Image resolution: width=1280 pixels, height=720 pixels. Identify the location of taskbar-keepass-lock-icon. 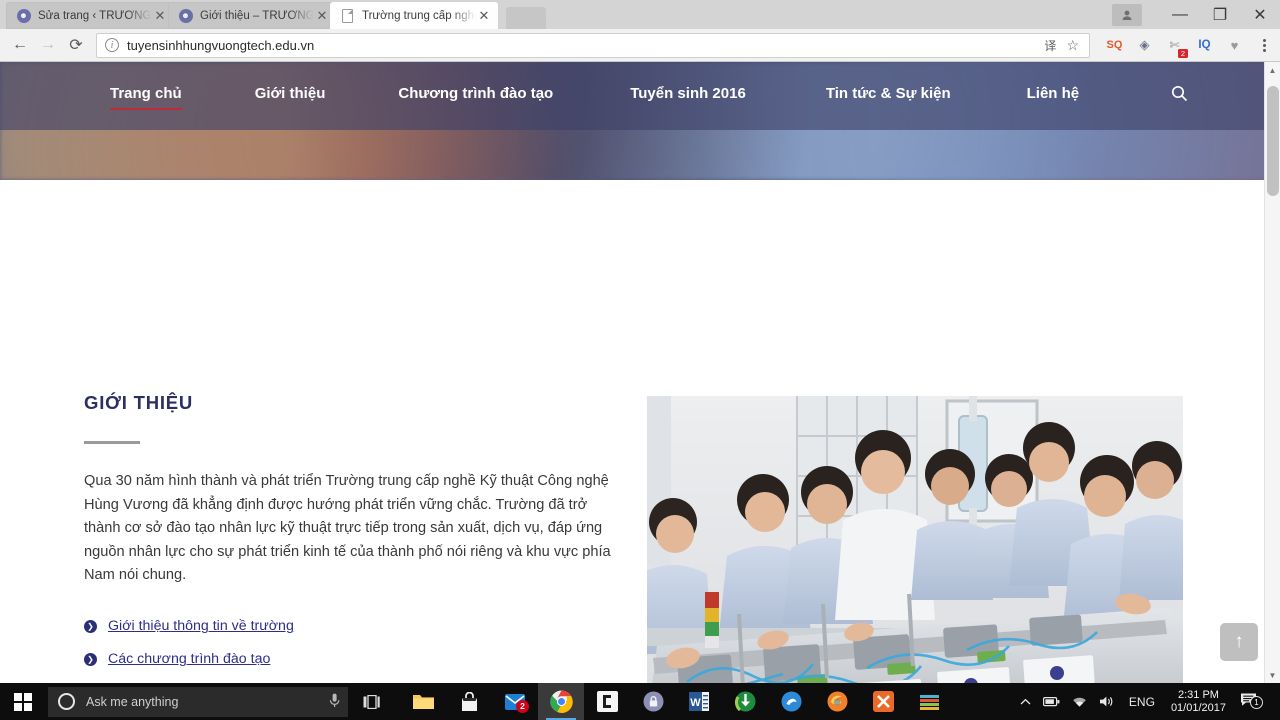
(653, 701).